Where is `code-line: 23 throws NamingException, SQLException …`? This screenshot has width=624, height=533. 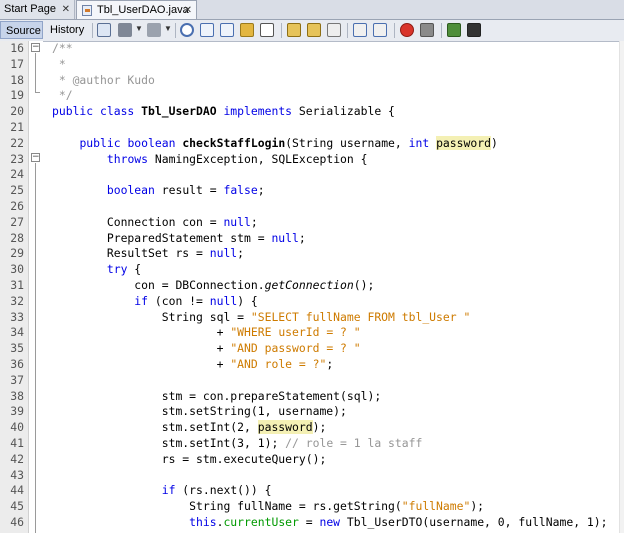
code-line: 23 throws NamingException, SQLException … is located at coordinates (309, 160).